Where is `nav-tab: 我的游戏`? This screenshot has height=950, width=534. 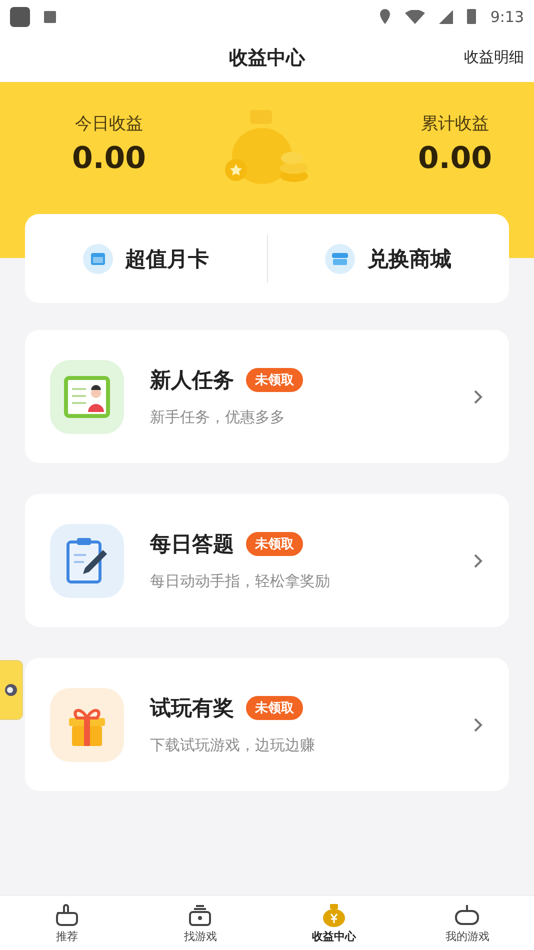
nav-tab: 我的游戏 is located at coordinates (467, 923).